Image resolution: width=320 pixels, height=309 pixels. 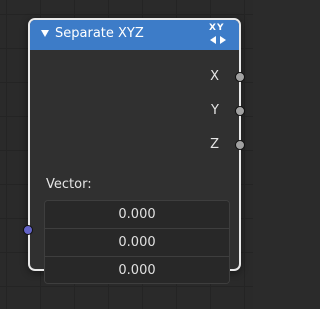 I want to click on output-label-y: Y, so click(x=215, y=110).